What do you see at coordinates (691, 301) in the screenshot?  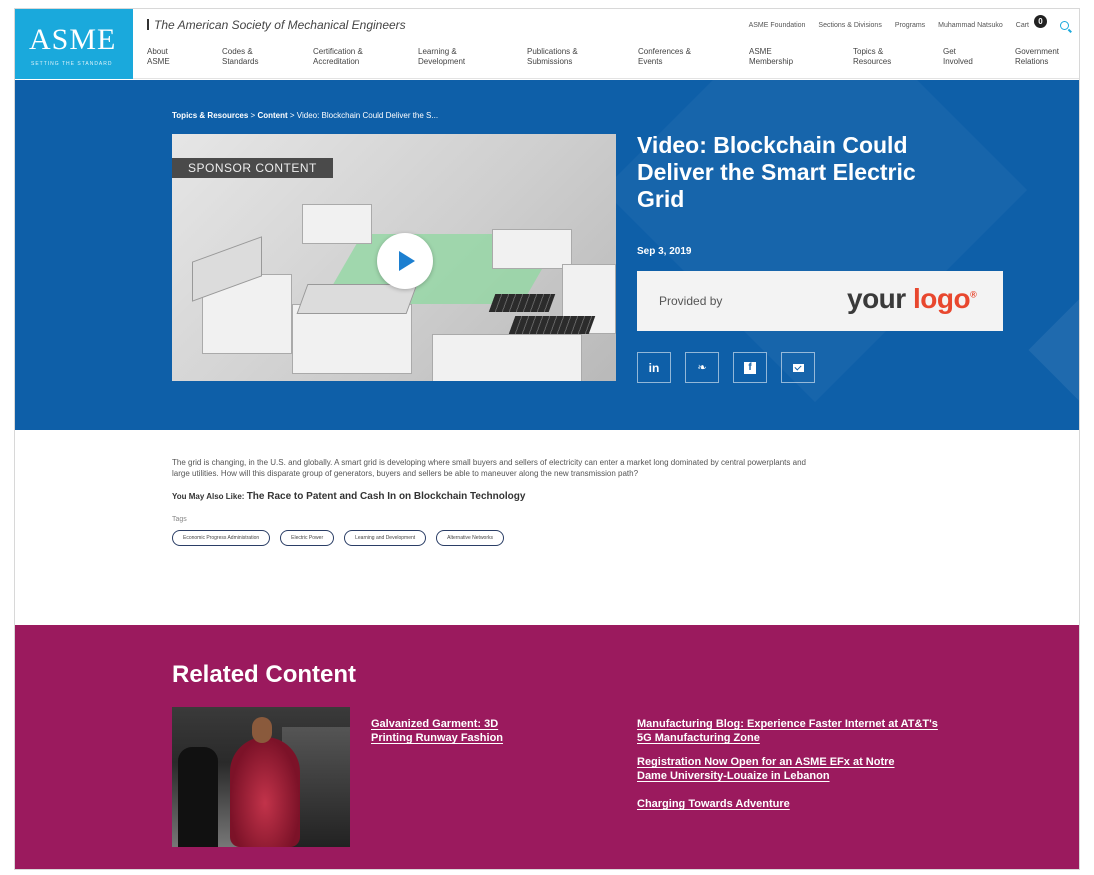 I see `provided-by-label: Provided by` at bounding box center [691, 301].